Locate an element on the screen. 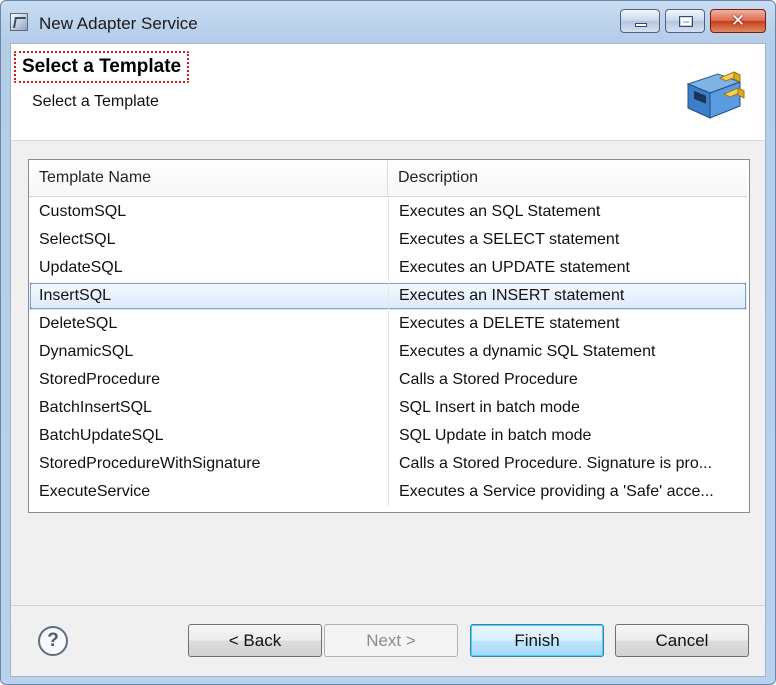 This screenshot has height=685, width=776. table-row: StoredProcedure Calls a Stored Procedure is located at coordinates (388, 380).